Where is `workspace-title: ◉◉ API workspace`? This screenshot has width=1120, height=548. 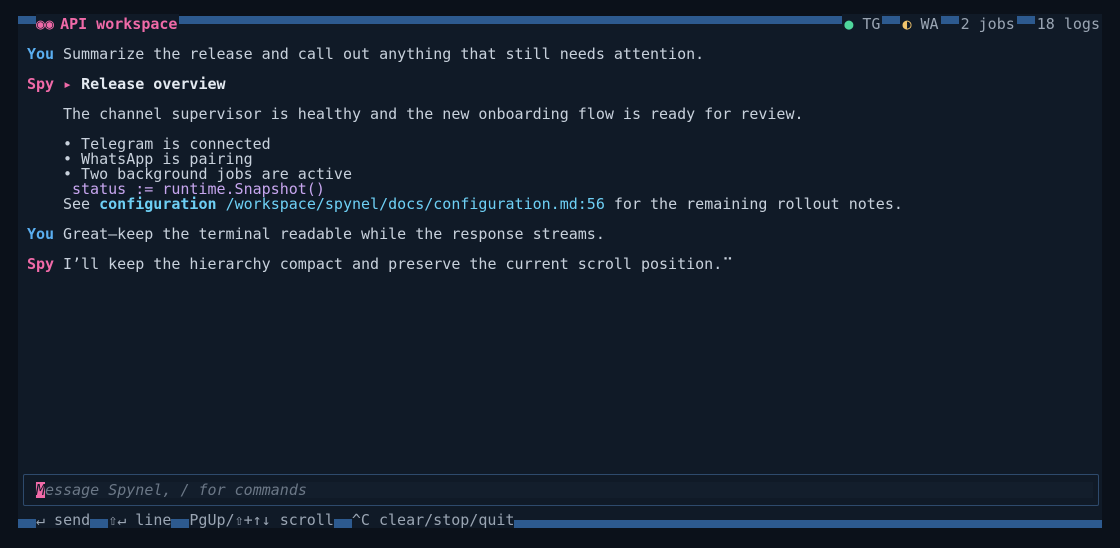
workspace-title: ◉◉ API workspace is located at coordinates (108, 24).